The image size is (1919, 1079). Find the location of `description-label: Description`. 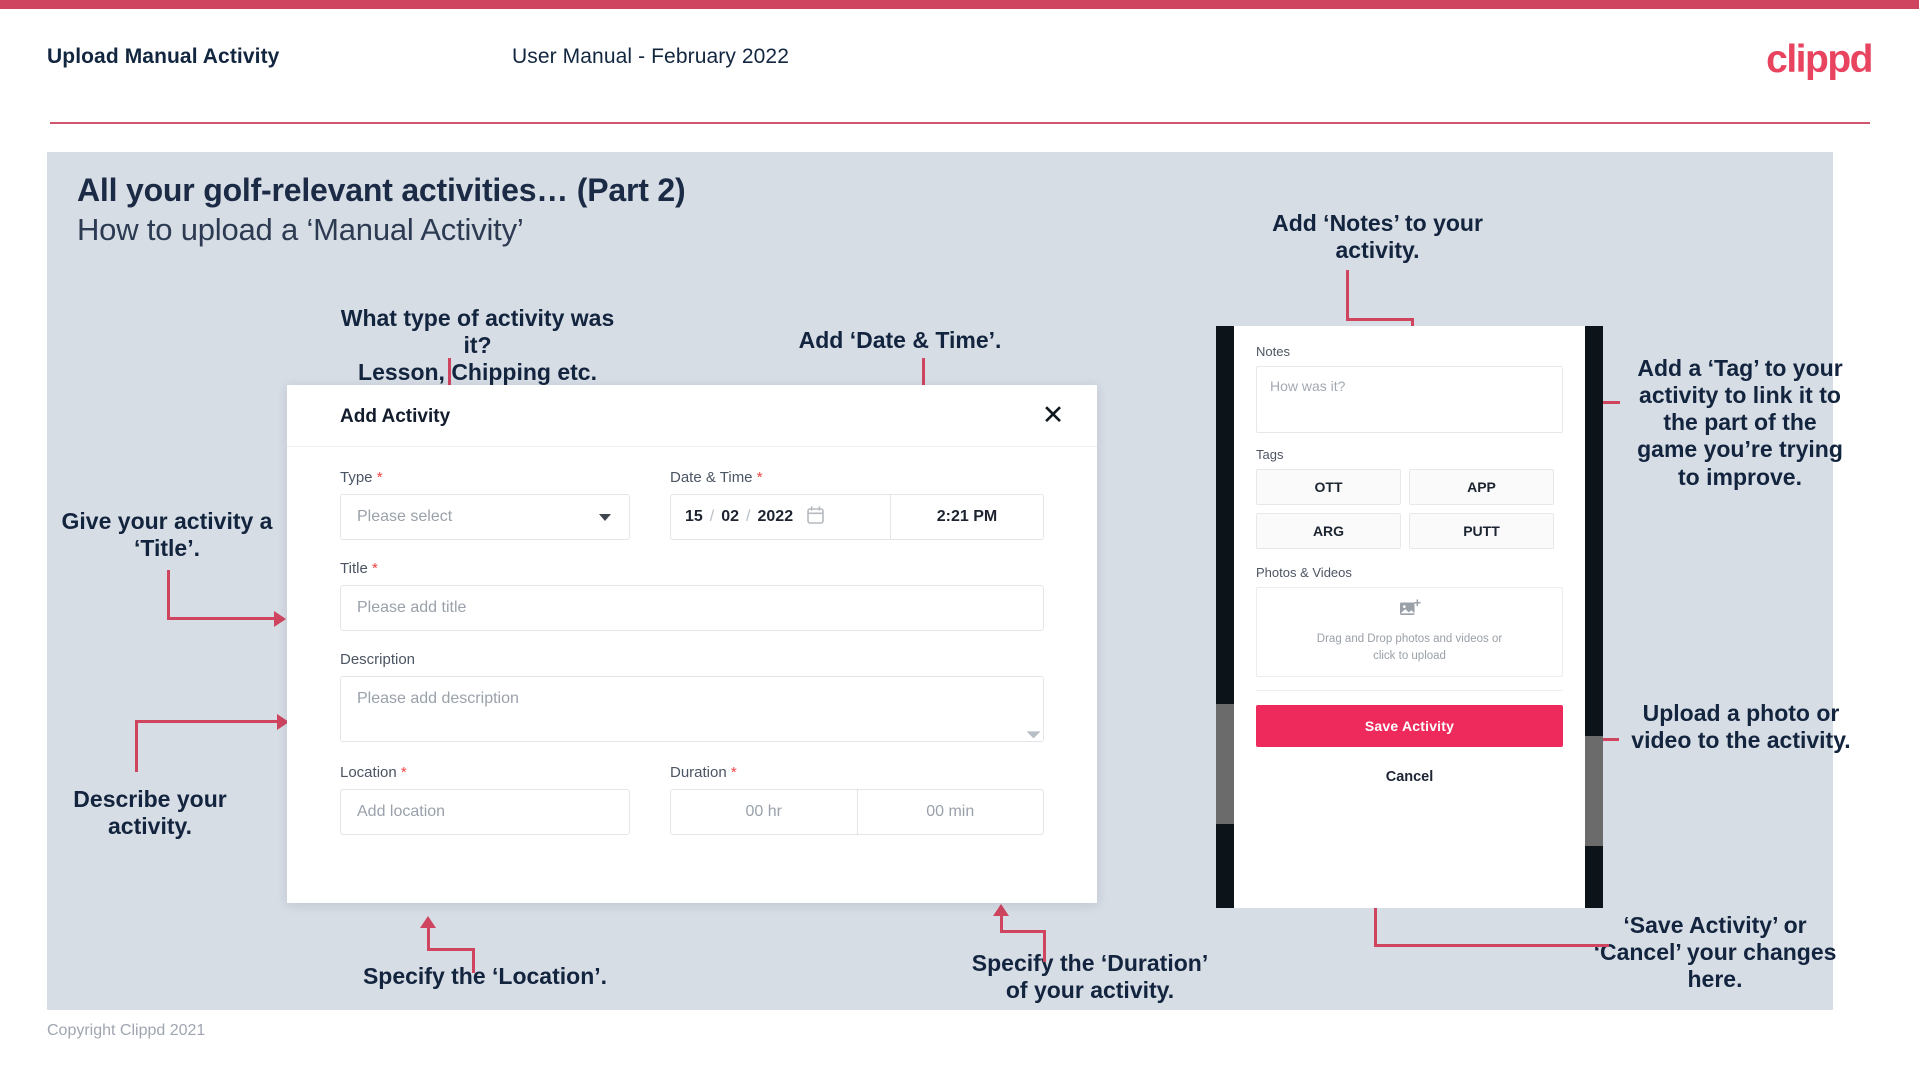

description-label: Description is located at coordinates (378, 659).